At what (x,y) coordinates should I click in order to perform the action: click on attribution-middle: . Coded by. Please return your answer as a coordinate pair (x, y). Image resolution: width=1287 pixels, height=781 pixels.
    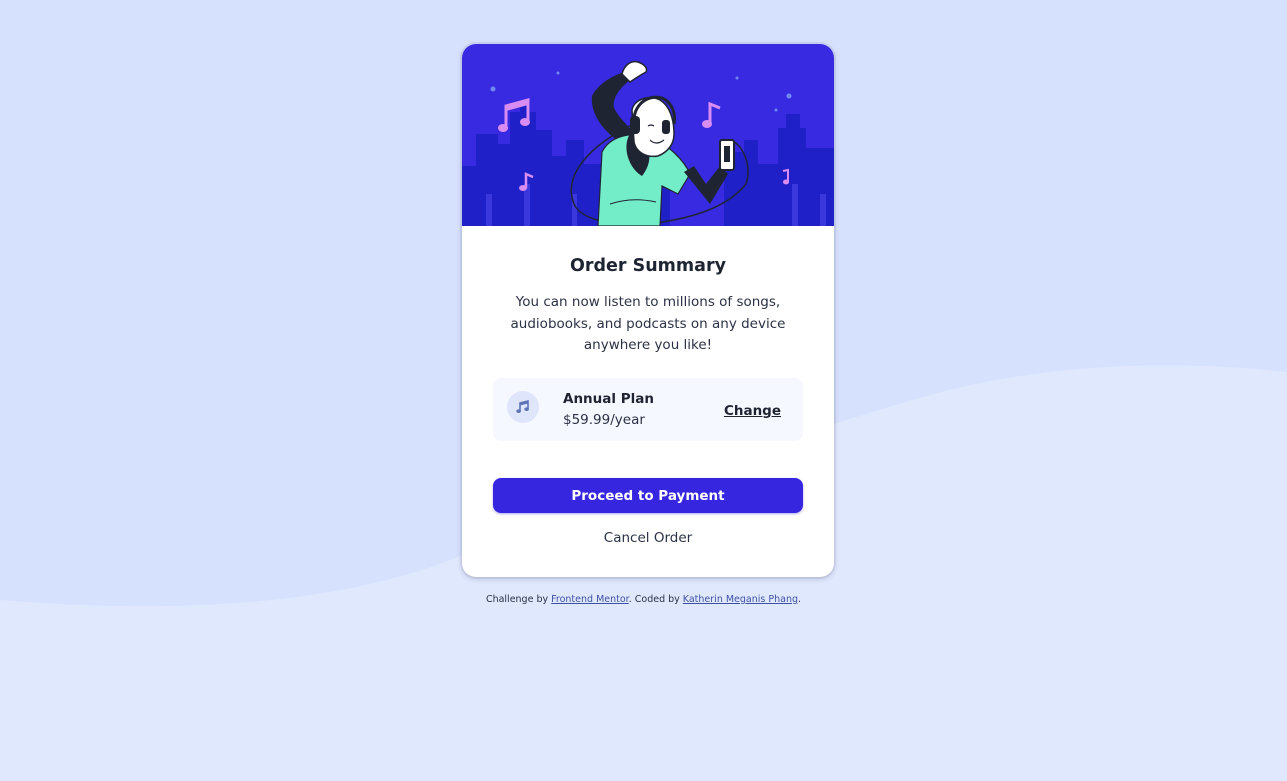
    Looking at the image, I should click on (655, 599).